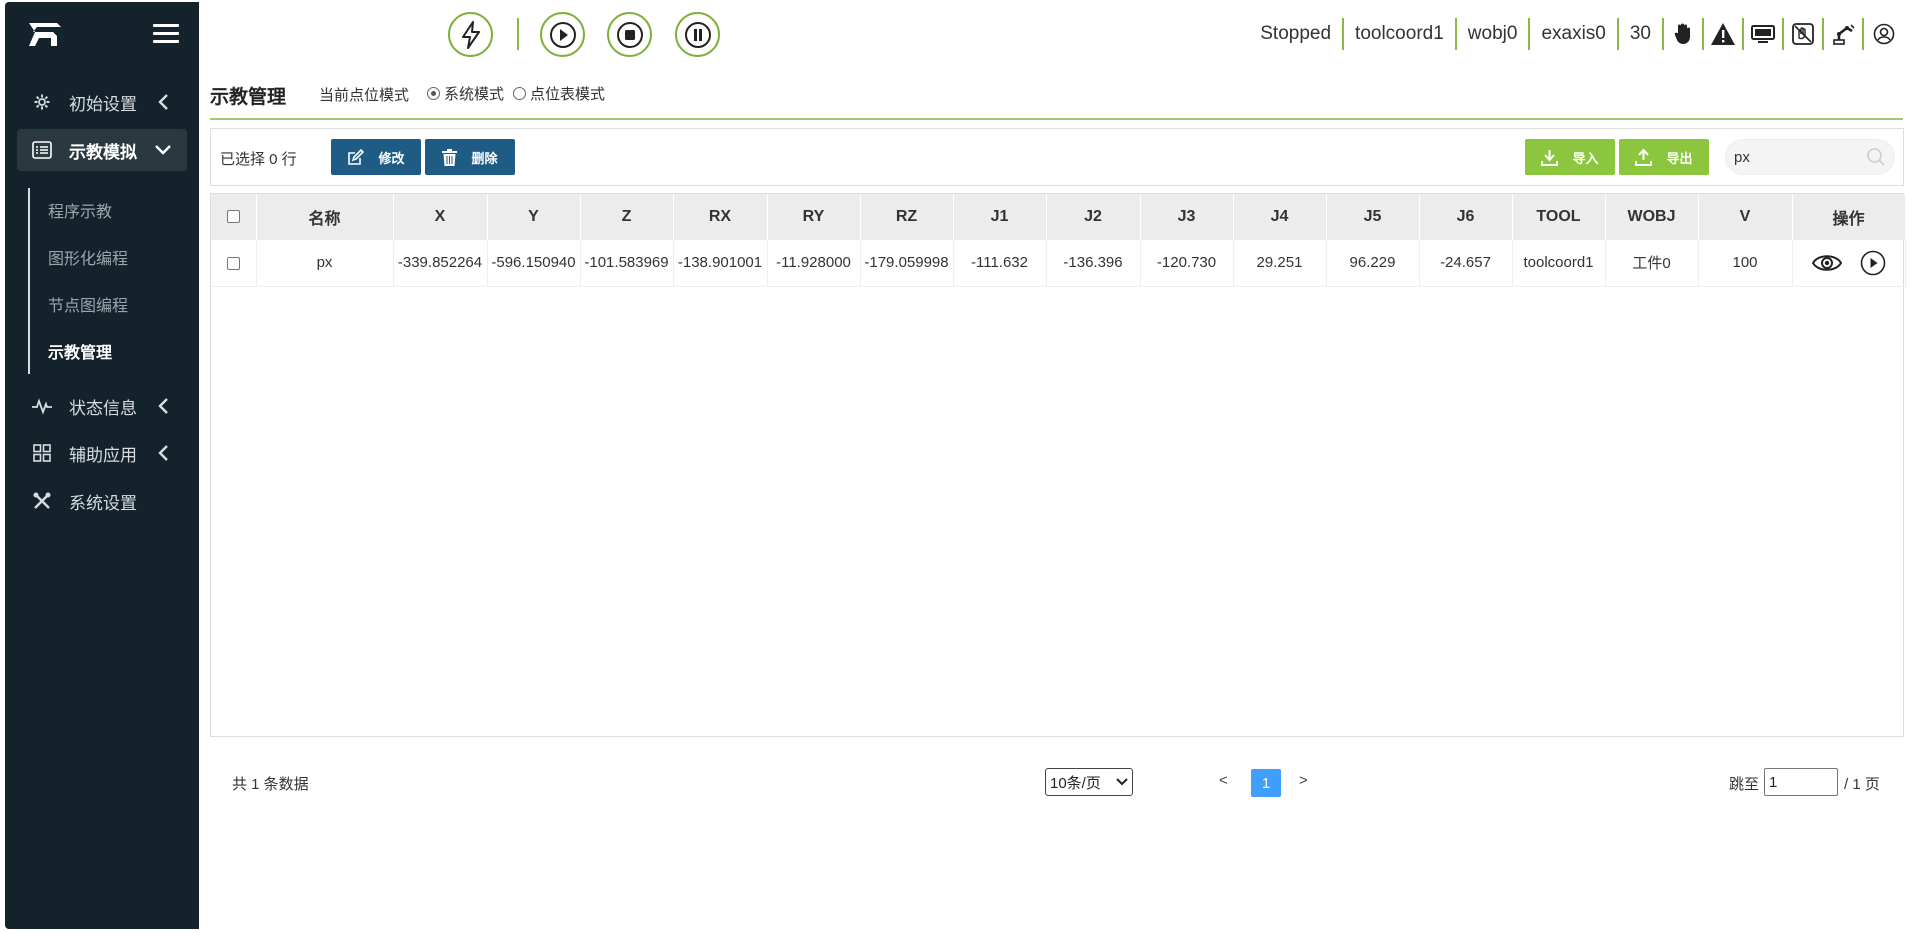 The width and height of the screenshot is (1920, 933). I want to click on radio-point-table-mode: 点位表模式, so click(559, 93).